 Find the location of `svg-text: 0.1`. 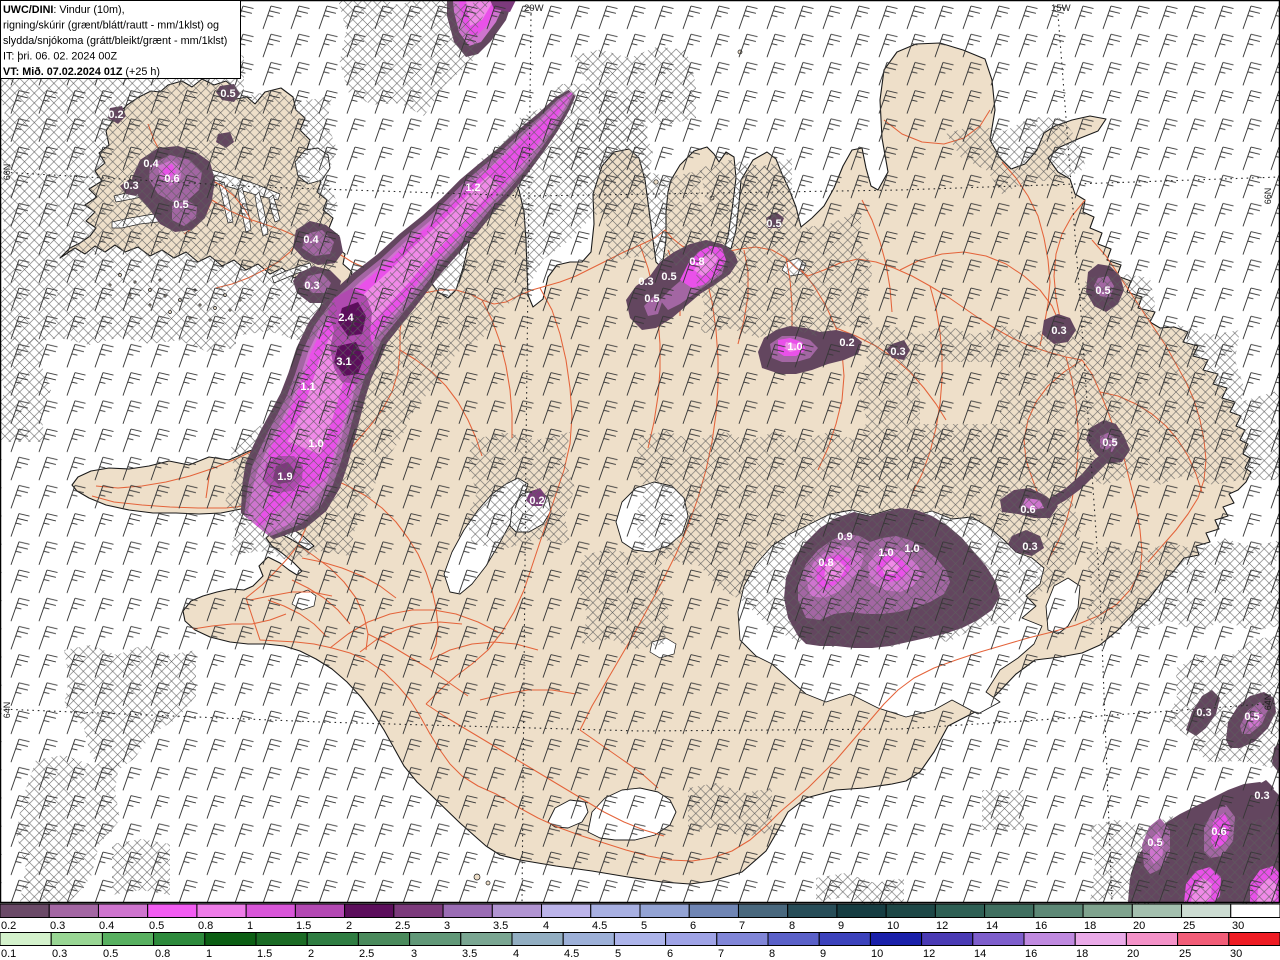

svg-text: 0.1 is located at coordinates (8, 954).